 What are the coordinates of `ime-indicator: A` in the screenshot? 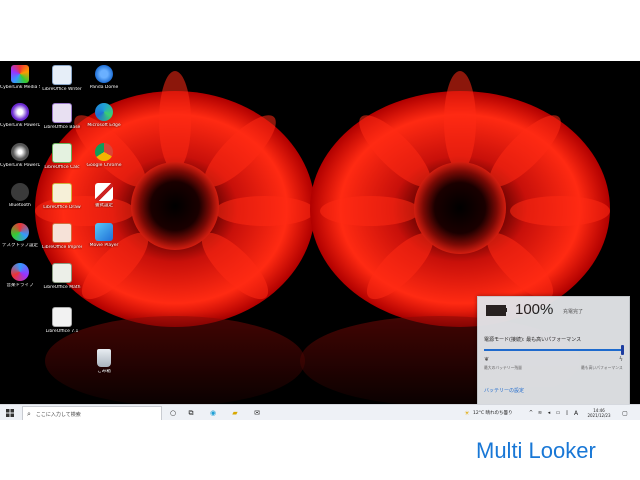 It's located at (576, 412).